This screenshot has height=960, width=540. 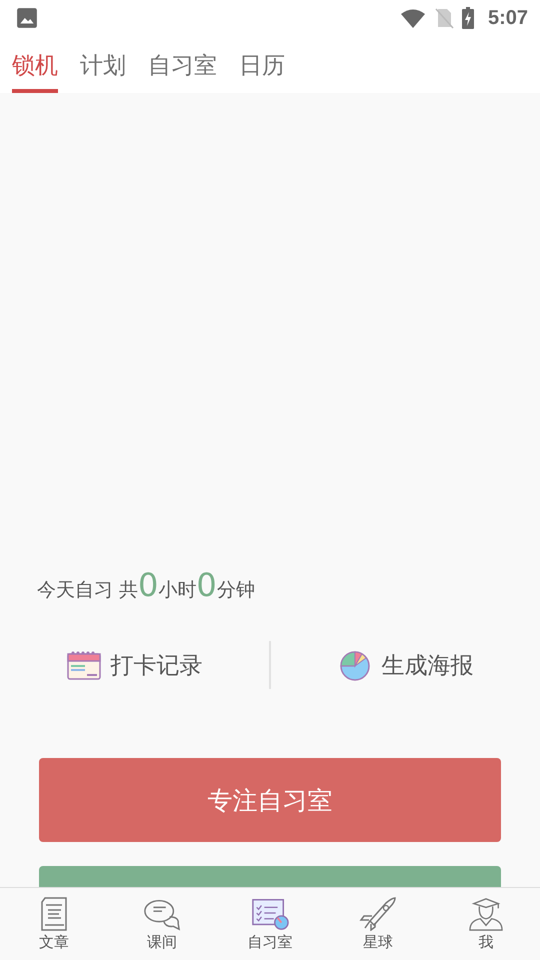 What do you see at coordinates (413, 18) in the screenshot?
I see `wifi-icon` at bounding box center [413, 18].